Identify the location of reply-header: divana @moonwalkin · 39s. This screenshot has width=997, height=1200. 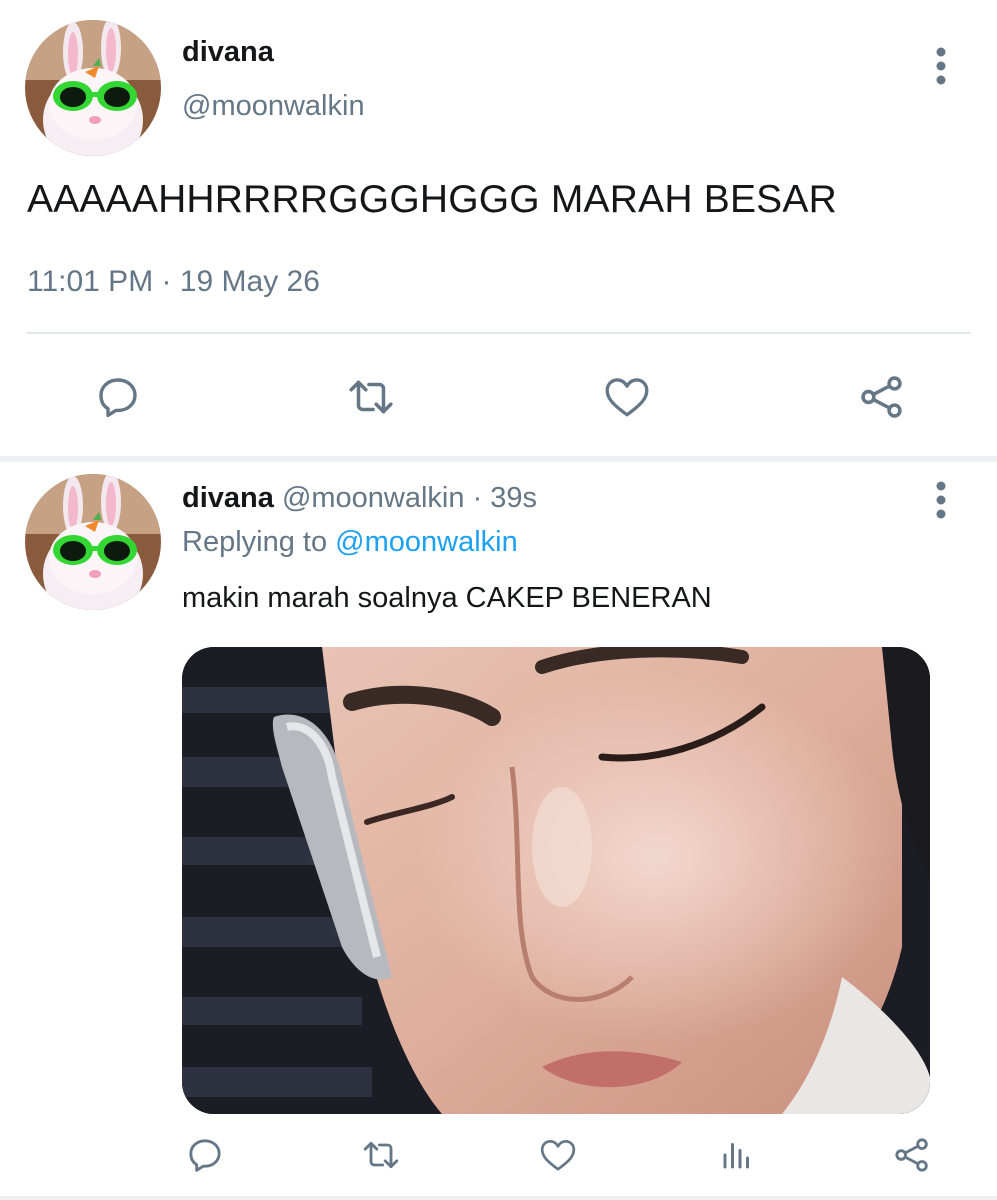
(359, 498).